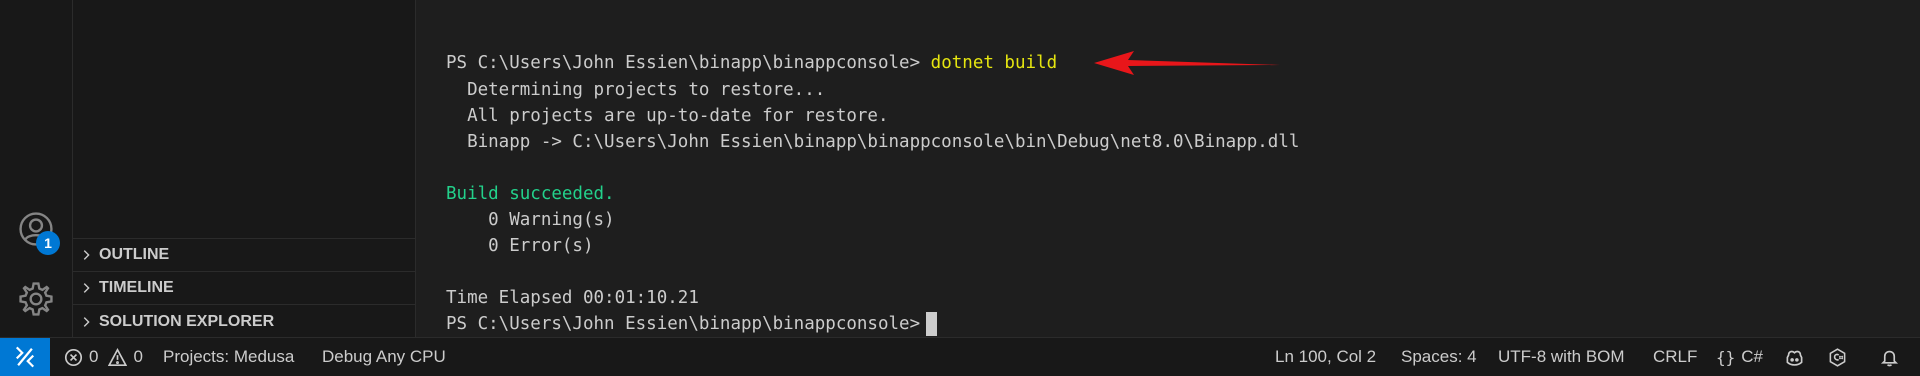 The image size is (1920, 376). What do you see at coordinates (94, 356) in the screenshot?
I see `errors-count: 0` at bounding box center [94, 356].